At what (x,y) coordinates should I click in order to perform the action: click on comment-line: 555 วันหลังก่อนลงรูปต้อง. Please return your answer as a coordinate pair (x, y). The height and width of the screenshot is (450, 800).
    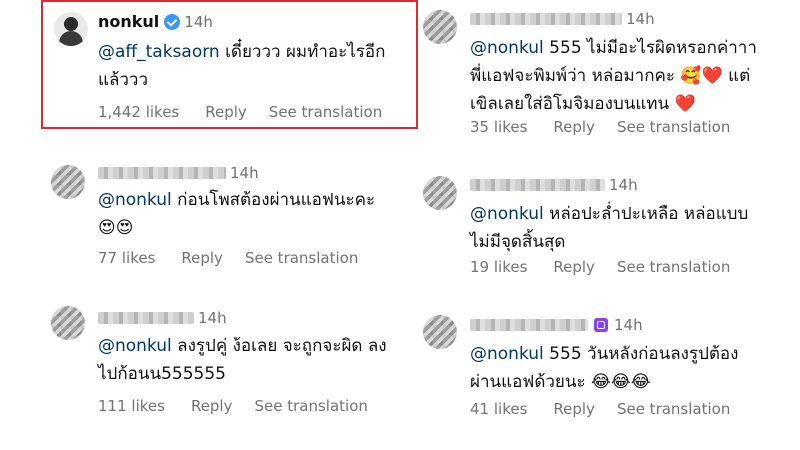
    Looking at the image, I should click on (641, 354).